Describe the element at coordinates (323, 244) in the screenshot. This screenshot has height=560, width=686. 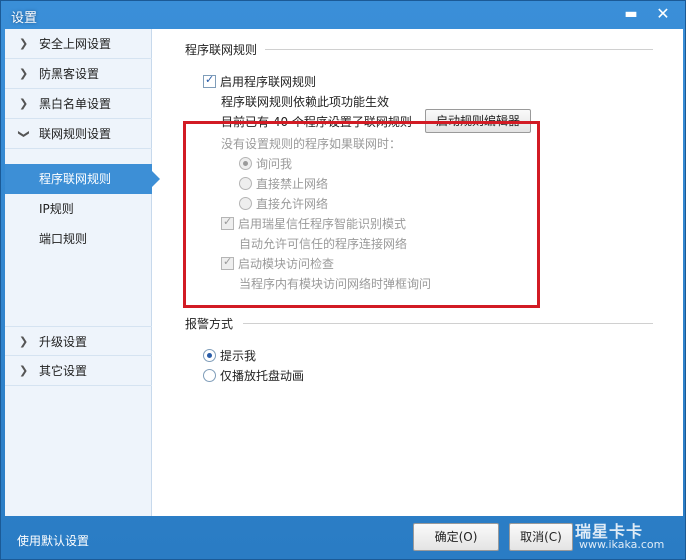
I see `smart-mode-hint: 自动允许可信任的程序连接网络` at that location.